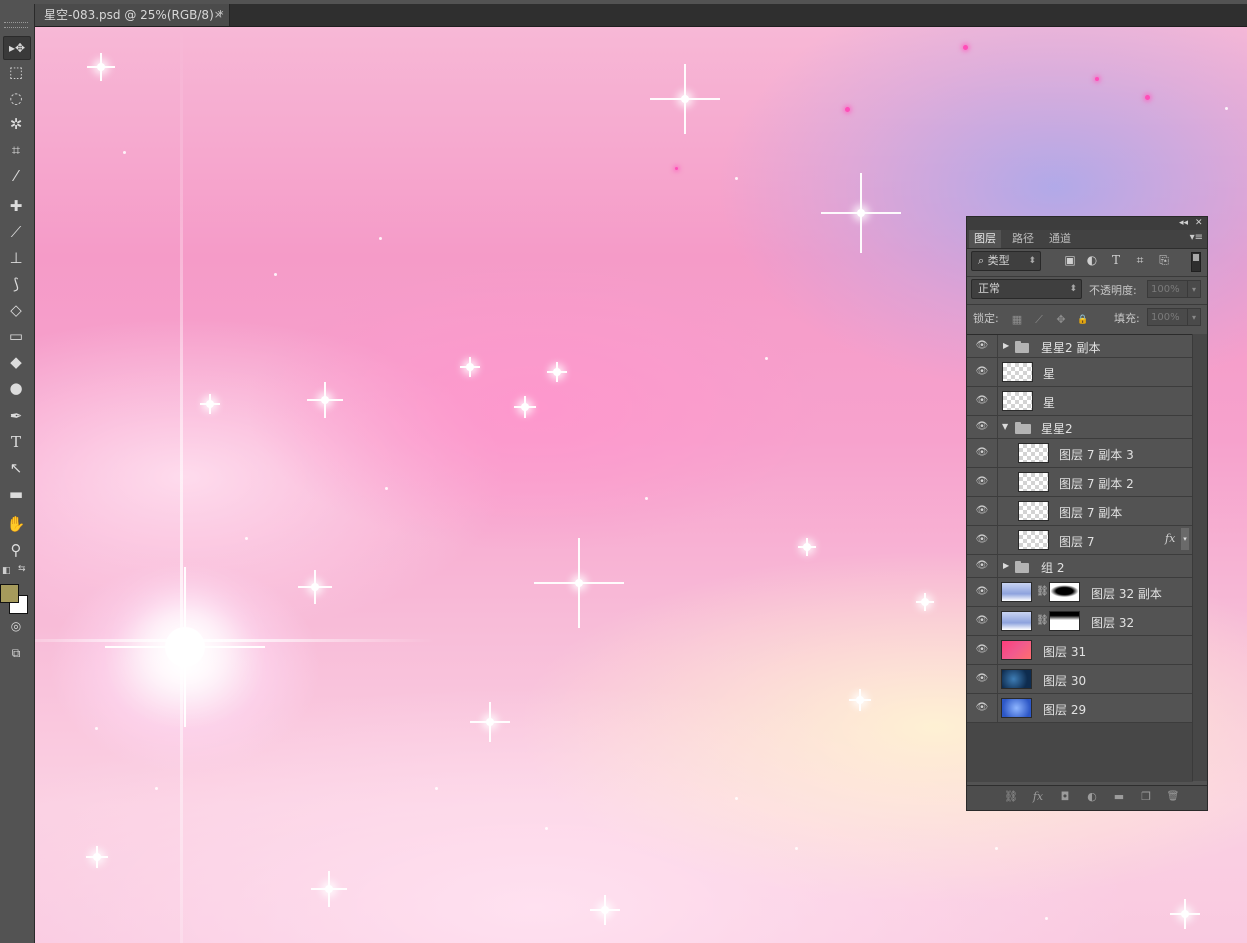 This screenshot has height=943, width=1247. Describe the element at coordinates (16, 442) in the screenshot. I see `type-tool-icon: T` at that location.